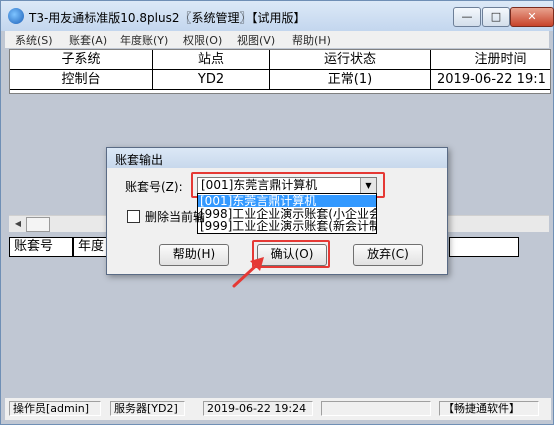 This screenshot has width=554, height=425. What do you see at coordinates (350, 60) in the screenshot?
I see `table-header: 运行状态` at bounding box center [350, 60].